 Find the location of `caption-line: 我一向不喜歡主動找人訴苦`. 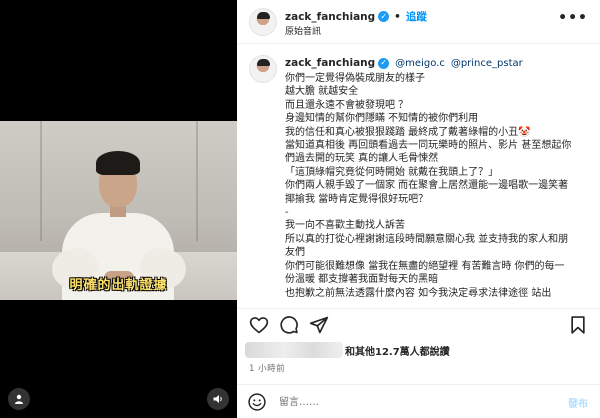

caption-line: 我一向不喜歡主動找人訴苦 is located at coordinates (345, 226).